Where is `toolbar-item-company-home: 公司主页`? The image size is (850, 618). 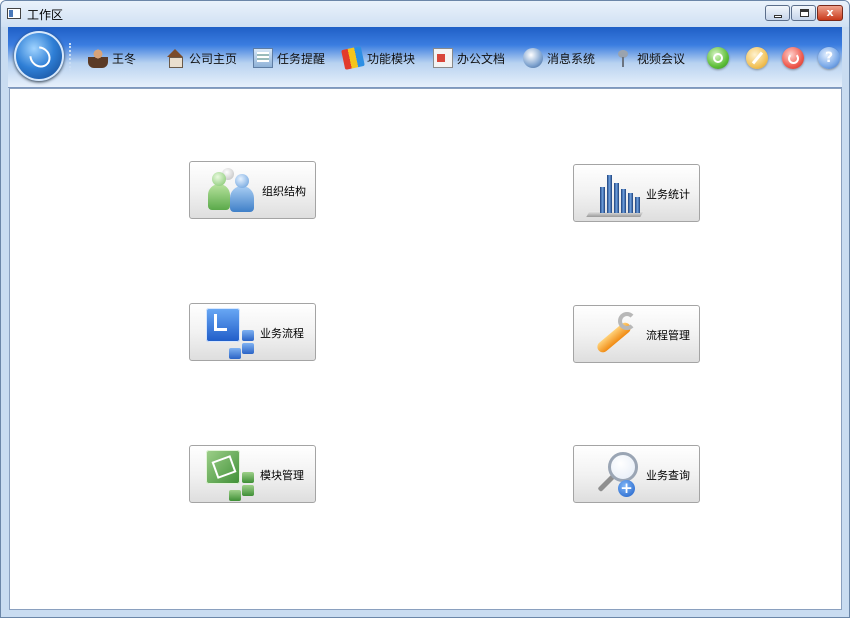
toolbar-item-company-home: 公司主页 is located at coordinates (201, 58).